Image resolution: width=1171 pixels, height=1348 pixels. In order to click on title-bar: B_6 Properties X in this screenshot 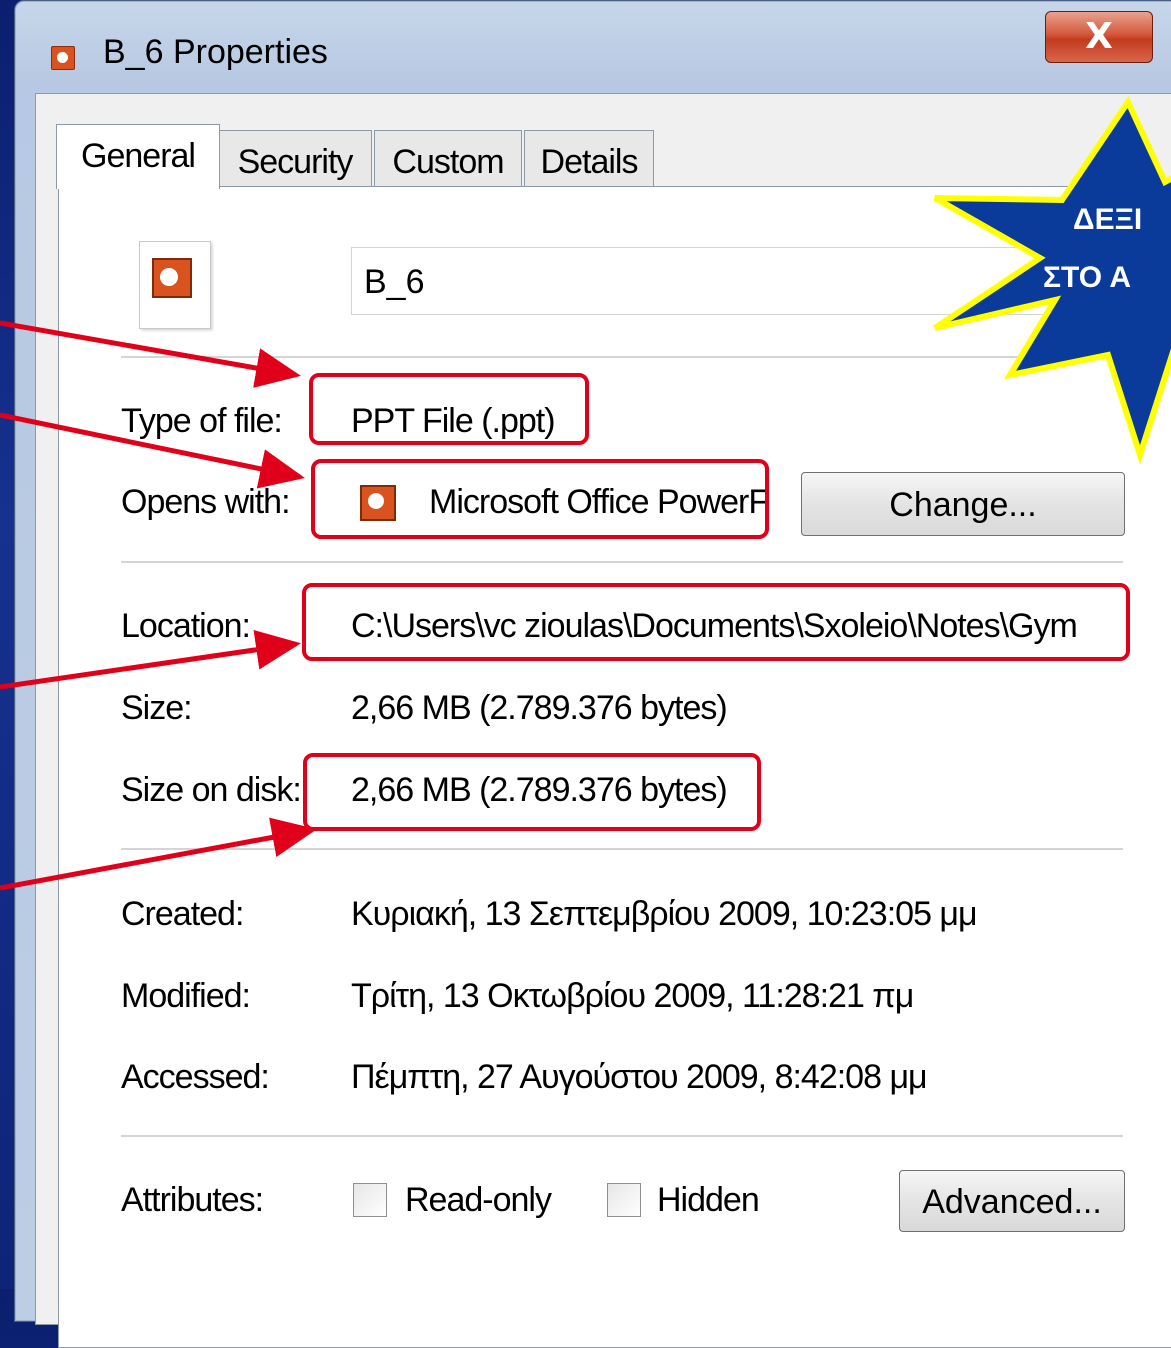, I will do `click(593, 47)`.